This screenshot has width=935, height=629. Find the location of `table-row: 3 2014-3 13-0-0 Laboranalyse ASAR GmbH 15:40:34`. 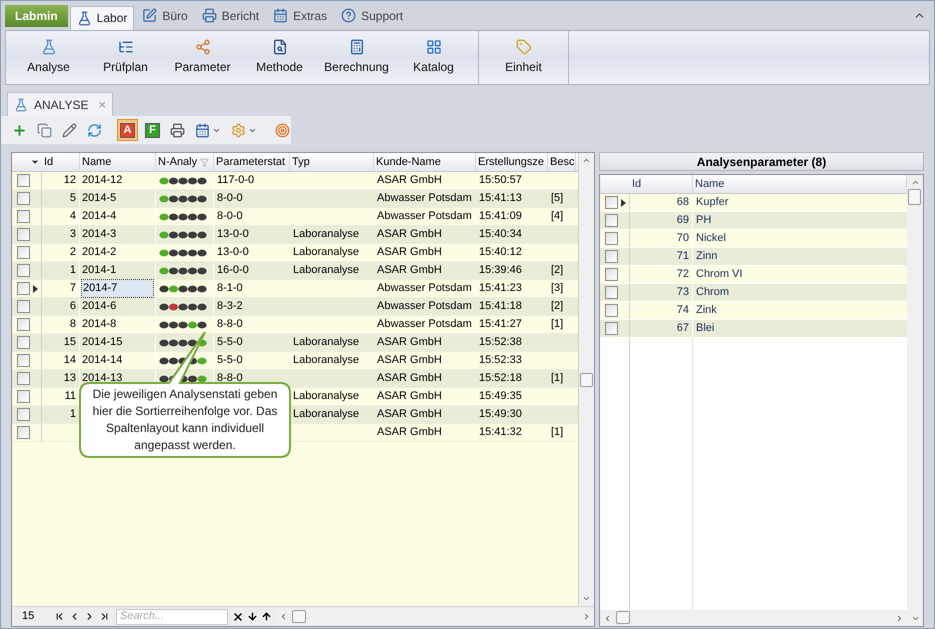

table-row: 3 2014-3 13-0-0 Laboranalyse ASAR GmbH 15:40:34 is located at coordinates (295, 235).